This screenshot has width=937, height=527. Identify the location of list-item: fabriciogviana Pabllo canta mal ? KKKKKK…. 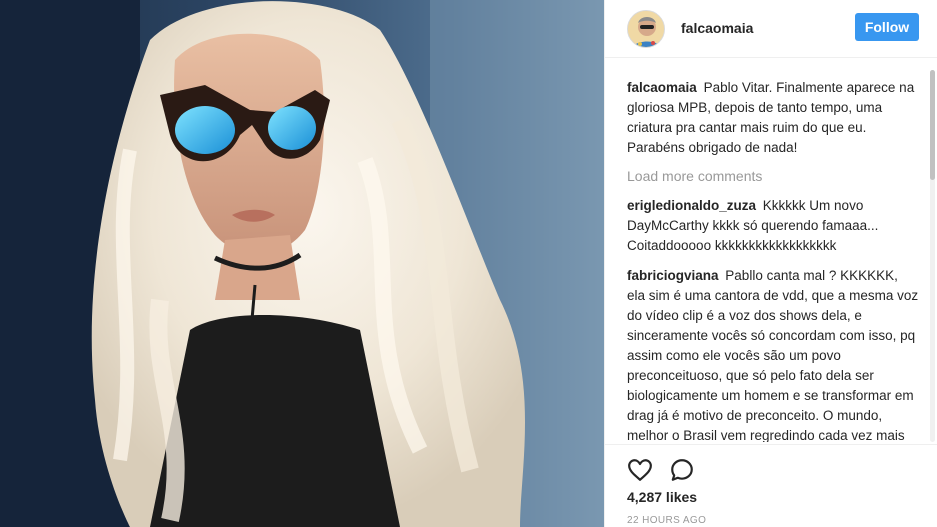
(773, 354).